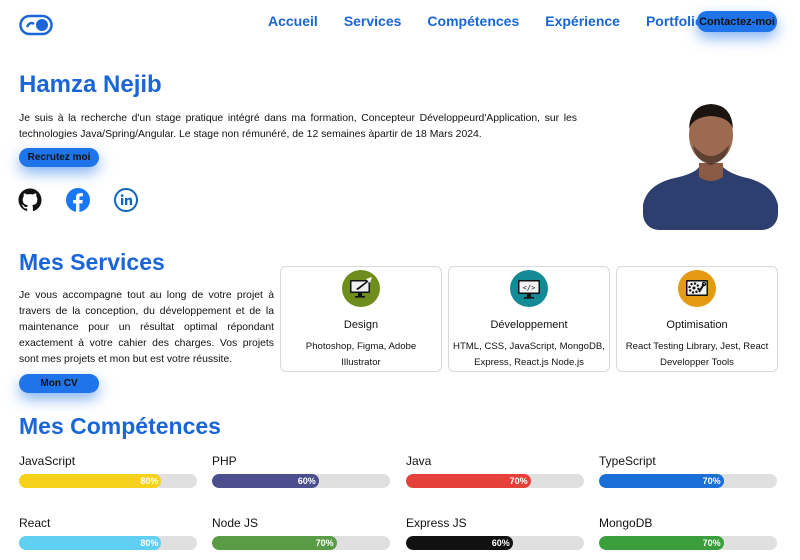  Describe the element at coordinates (108, 533) in the screenshot. I see `skill-react: React 80%` at that location.